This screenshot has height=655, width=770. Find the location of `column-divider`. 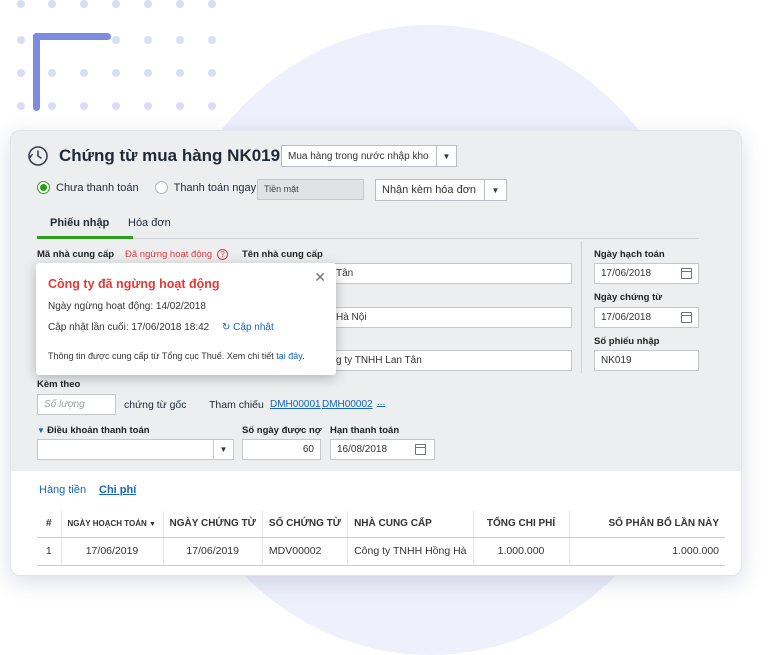

column-divider is located at coordinates (581, 307).